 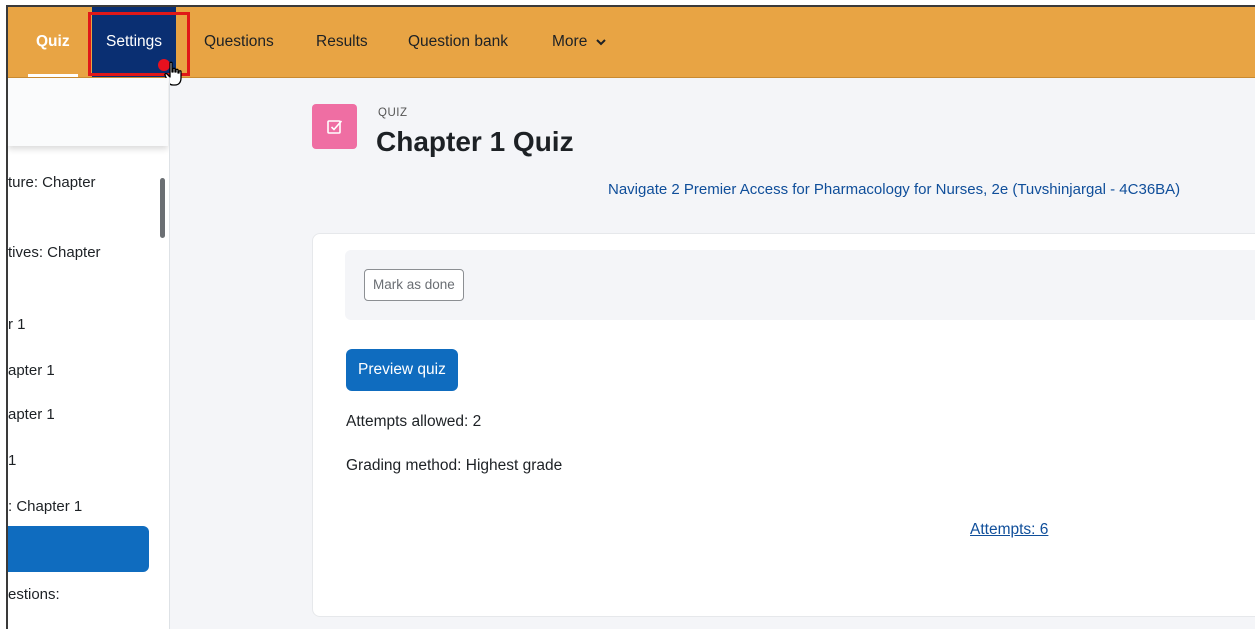 What do you see at coordinates (134, 41) in the screenshot?
I see `tab-label: Settings` at bounding box center [134, 41].